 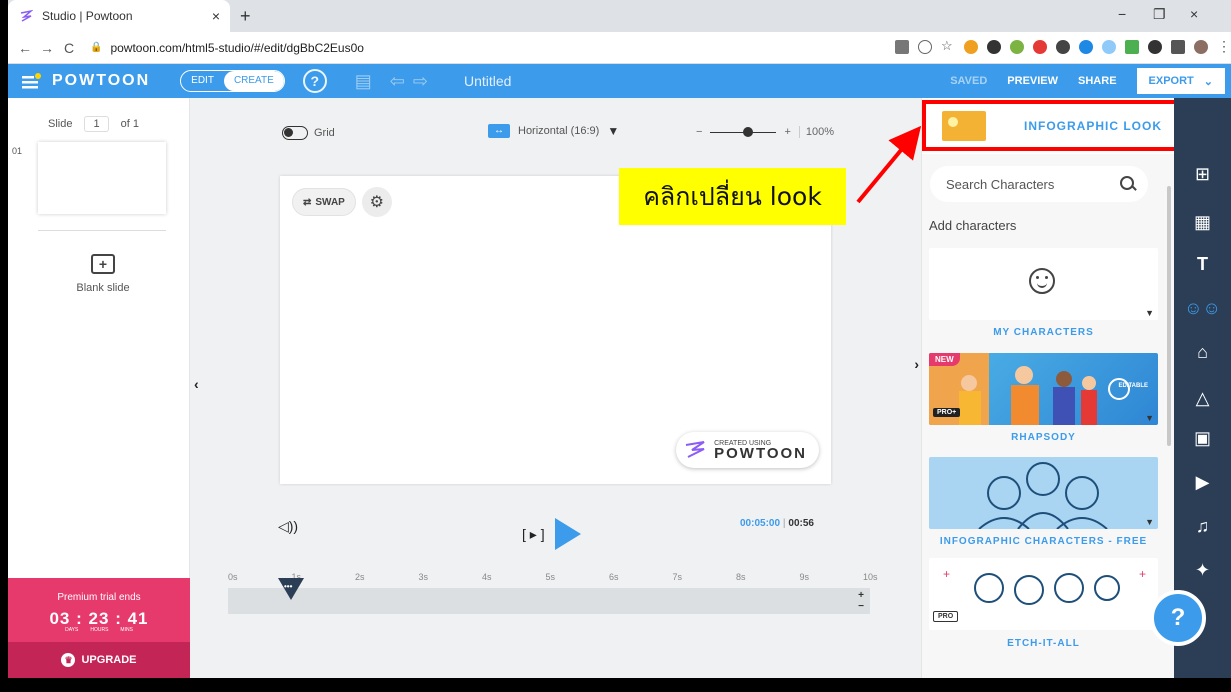 I want to click on export-button: EXPORT ⌄, so click(x=1180, y=81).